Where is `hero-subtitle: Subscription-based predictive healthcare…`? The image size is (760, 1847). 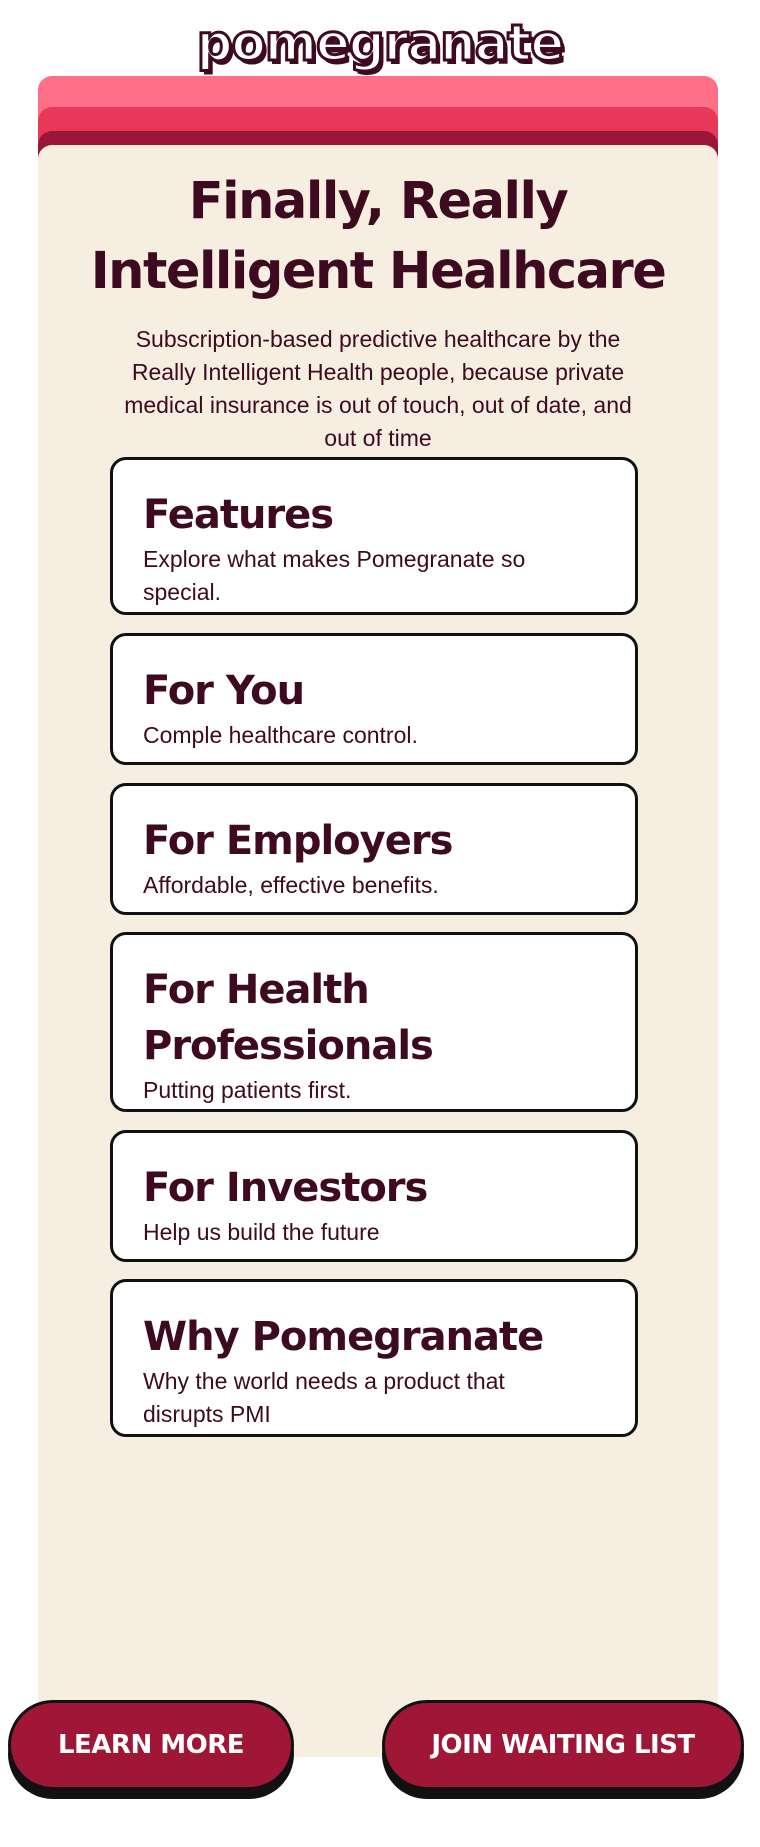 hero-subtitle: Subscription-based predictive healthcare… is located at coordinates (378, 388).